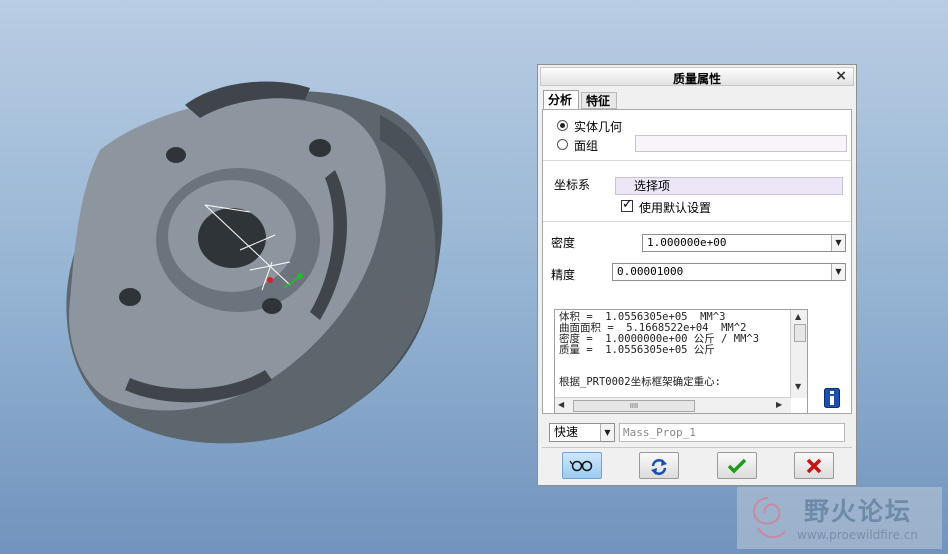 The height and width of the screenshot is (554, 948). What do you see at coordinates (561, 404) in the screenshot?
I see `scroll-left-icon: ◀` at bounding box center [561, 404].